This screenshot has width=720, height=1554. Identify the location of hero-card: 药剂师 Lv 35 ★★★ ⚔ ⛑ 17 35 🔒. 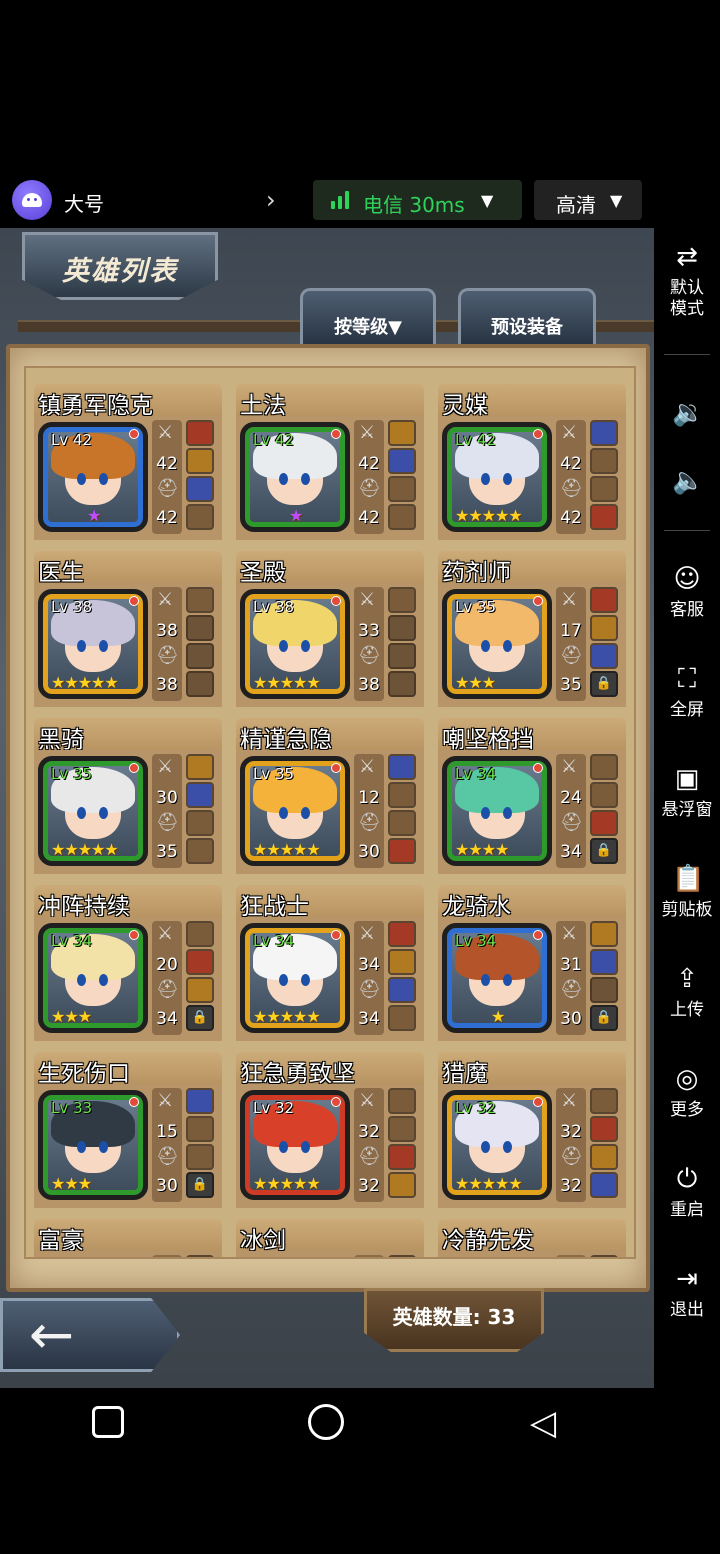
(532, 629).